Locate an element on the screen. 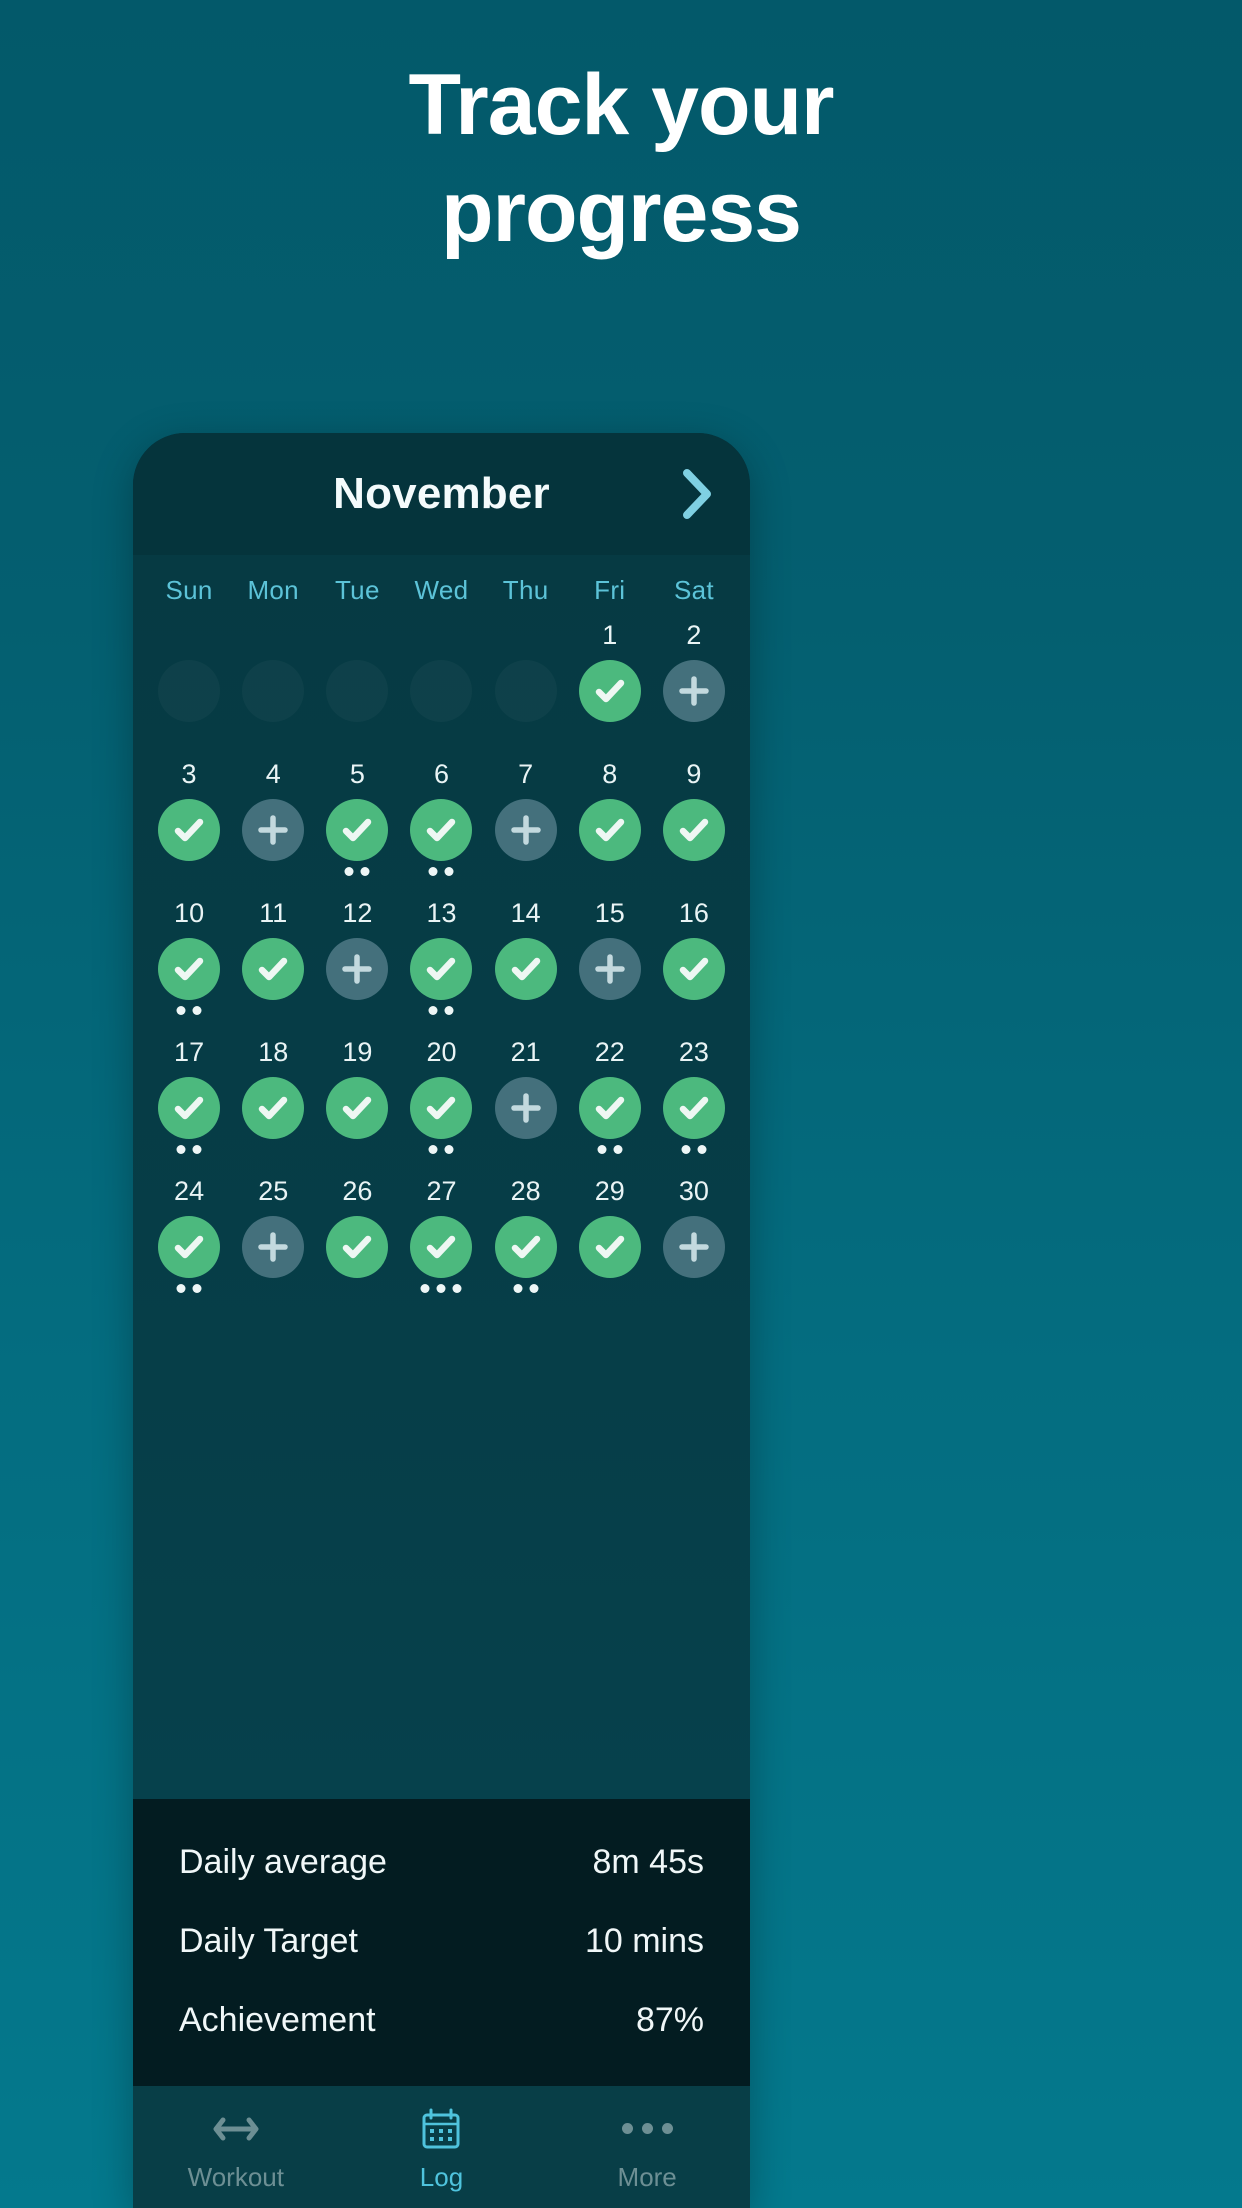 Image resolution: width=1242 pixels, height=2208 pixels. calendar-day-27: 27 is located at coordinates (441, 1238).